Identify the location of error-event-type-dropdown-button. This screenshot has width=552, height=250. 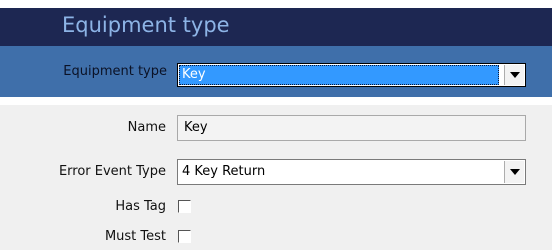
(514, 172).